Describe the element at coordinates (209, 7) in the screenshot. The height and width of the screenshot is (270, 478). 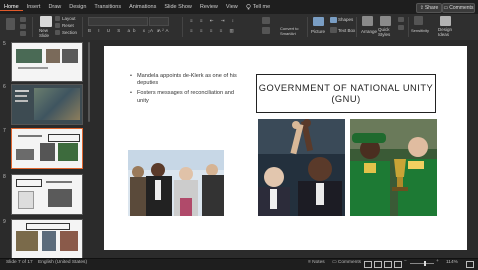
I see `tab-review: Review` at that location.